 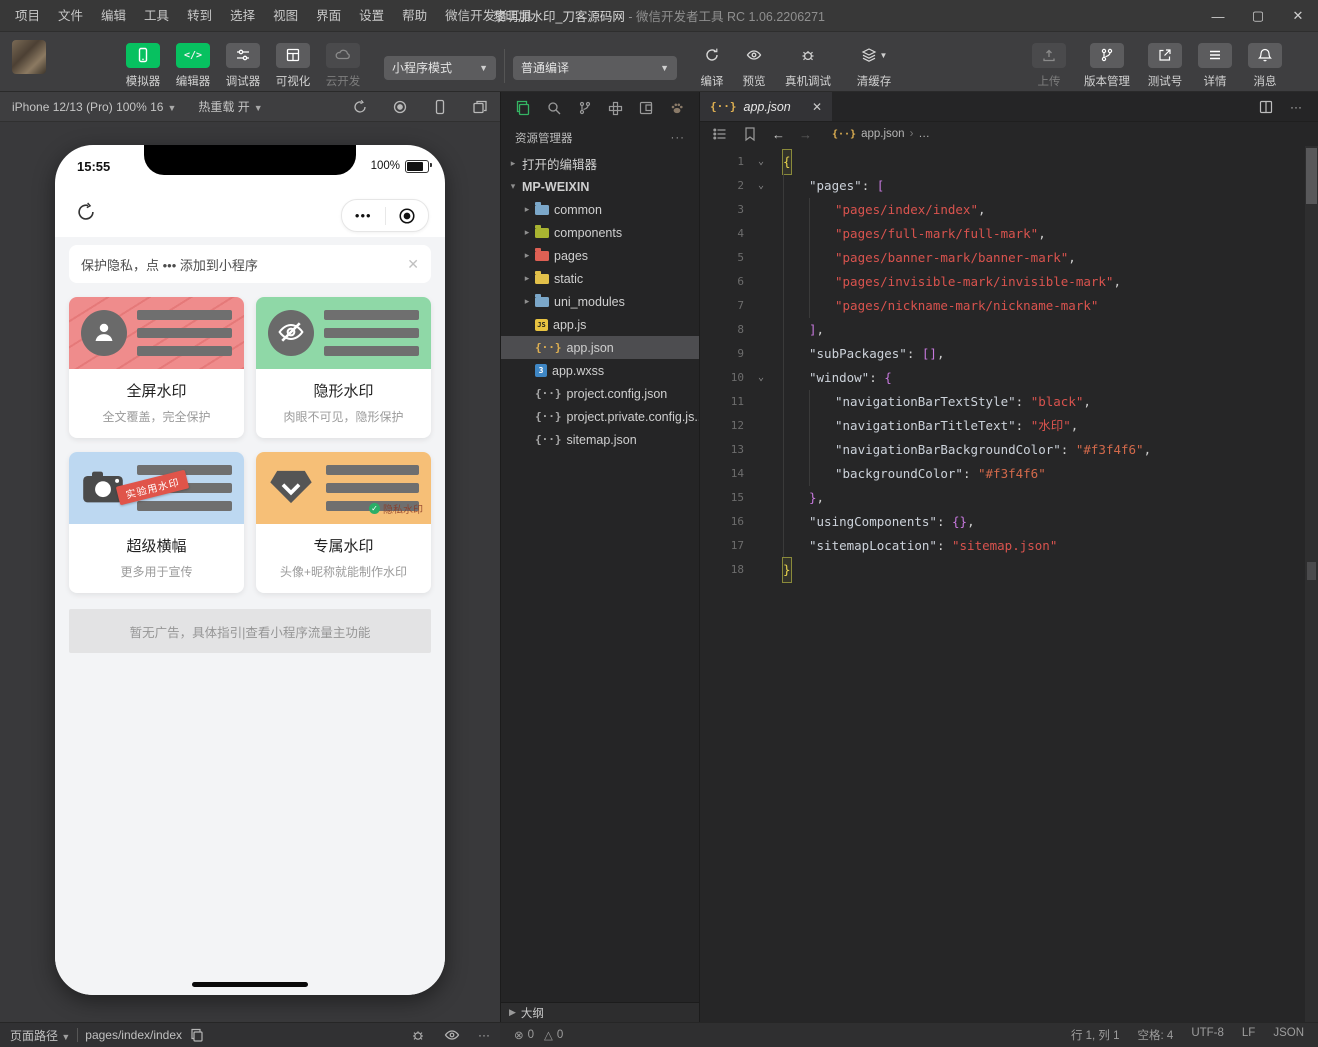 What do you see at coordinates (1311, 176) in the screenshot?
I see `scrollbar-thumb` at bounding box center [1311, 176].